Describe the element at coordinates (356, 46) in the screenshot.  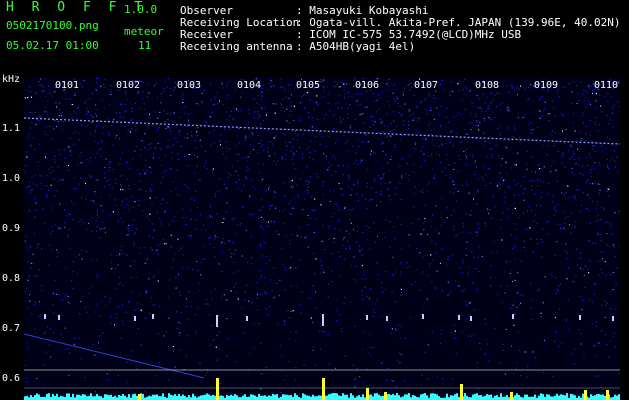
I see `info-antenna-value: : A504HB(yagi 4el)` at that location.